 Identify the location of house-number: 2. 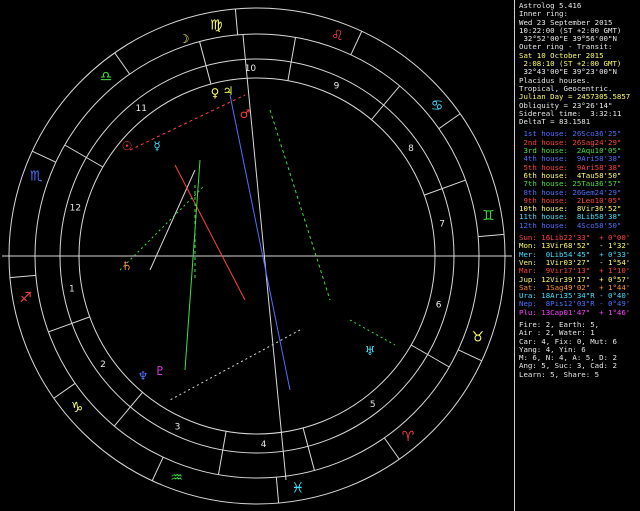
(103, 365).